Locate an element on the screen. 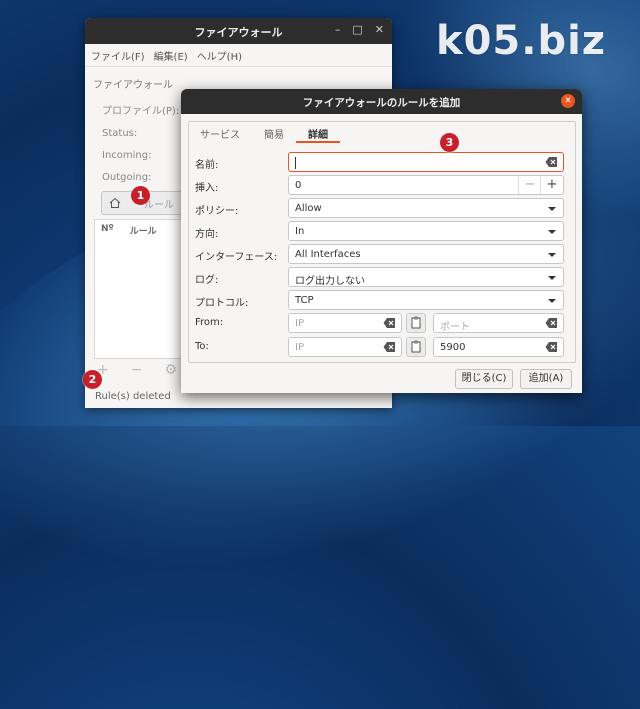  increment-button: + is located at coordinates (551, 185).